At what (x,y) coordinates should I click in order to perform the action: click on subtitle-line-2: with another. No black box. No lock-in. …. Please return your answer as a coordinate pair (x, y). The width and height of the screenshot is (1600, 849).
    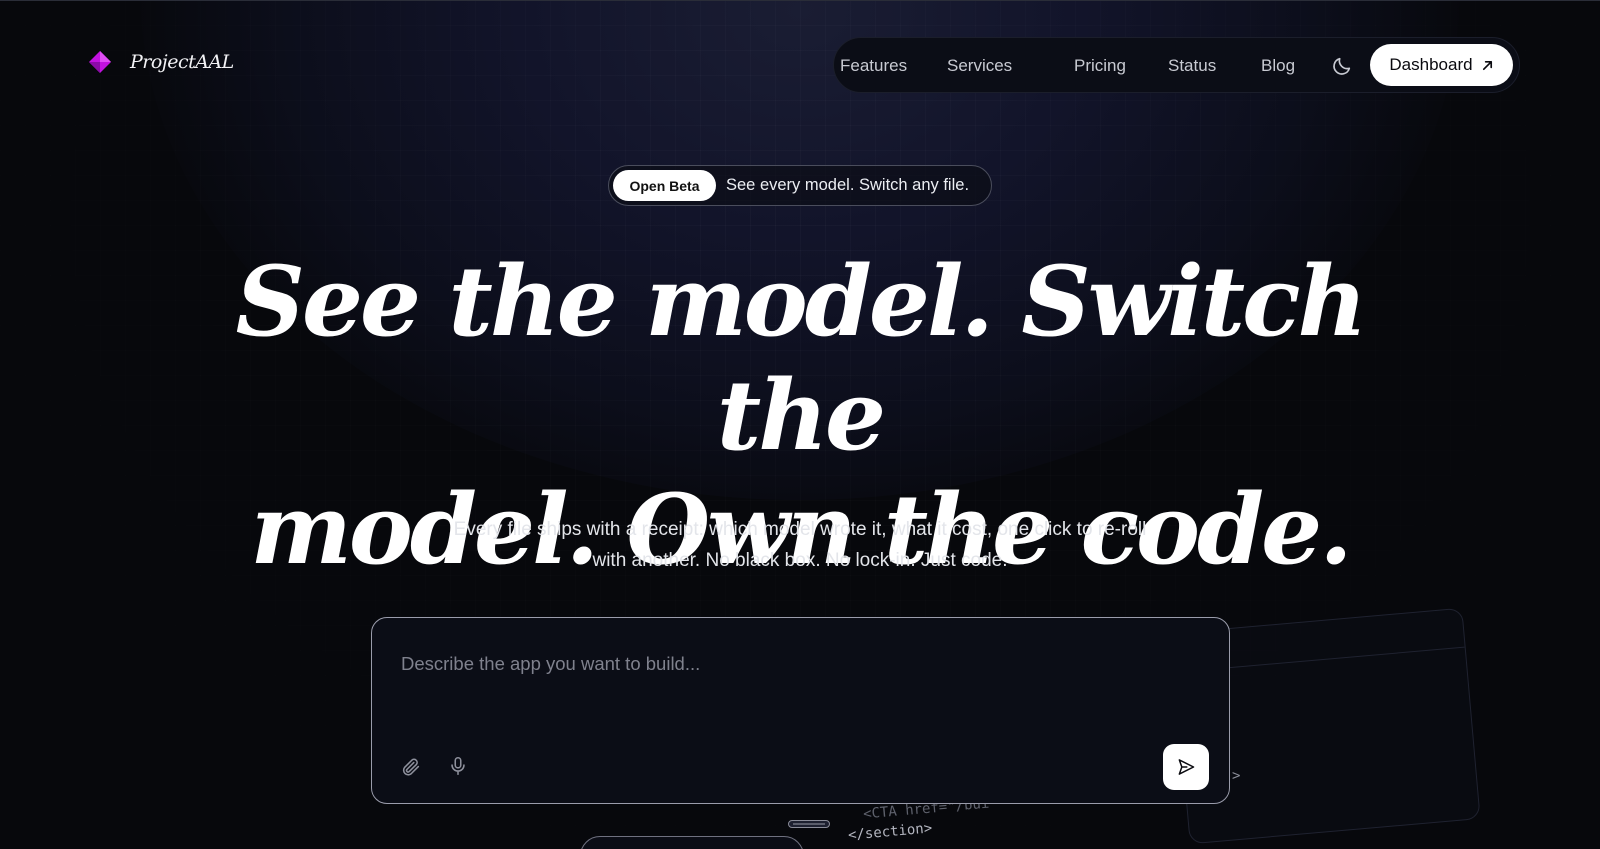
    Looking at the image, I should click on (800, 560).